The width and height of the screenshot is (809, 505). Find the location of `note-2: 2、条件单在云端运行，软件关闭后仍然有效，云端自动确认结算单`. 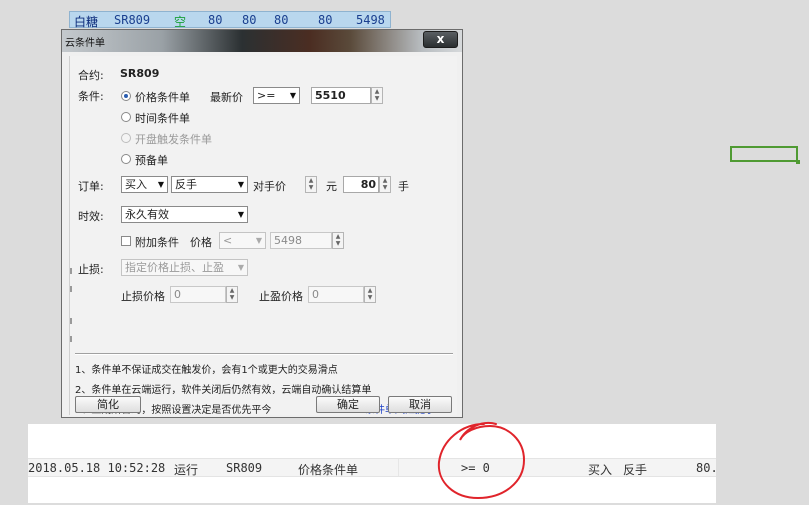

note-2: 2、条件单在云端运行，软件关闭后仍然有效，云端自动确认结算单 is located at coordinates (223, 390).